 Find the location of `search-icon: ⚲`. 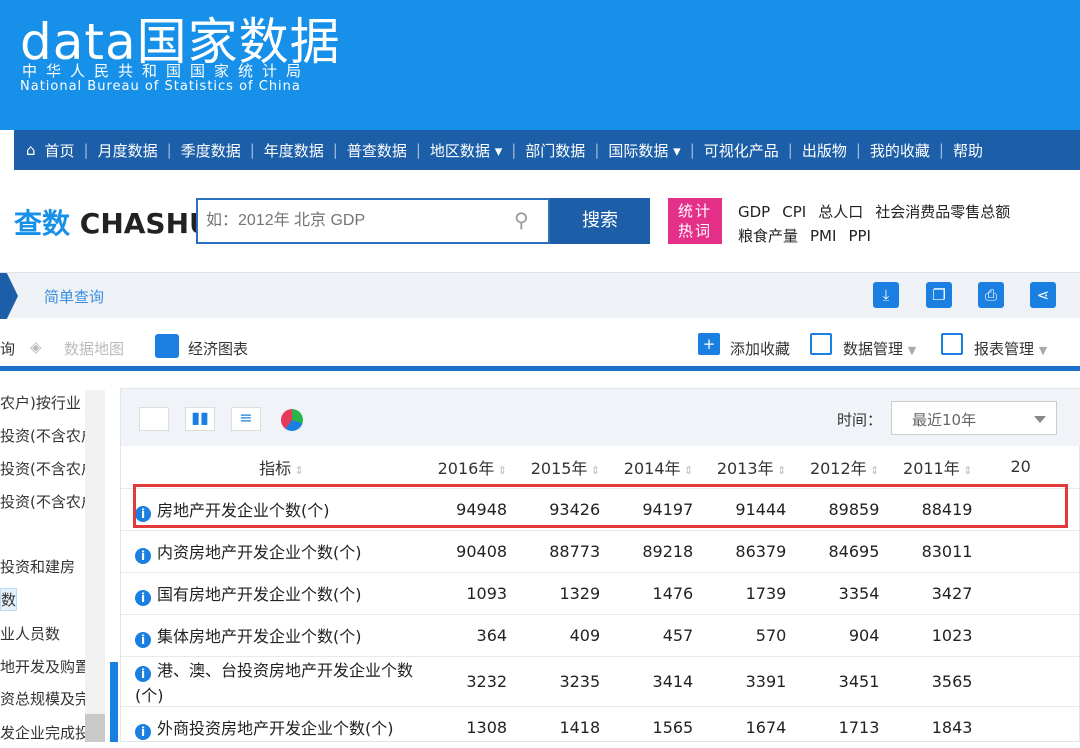

search-icon: ⚲ is located at coordinates (521, 220).